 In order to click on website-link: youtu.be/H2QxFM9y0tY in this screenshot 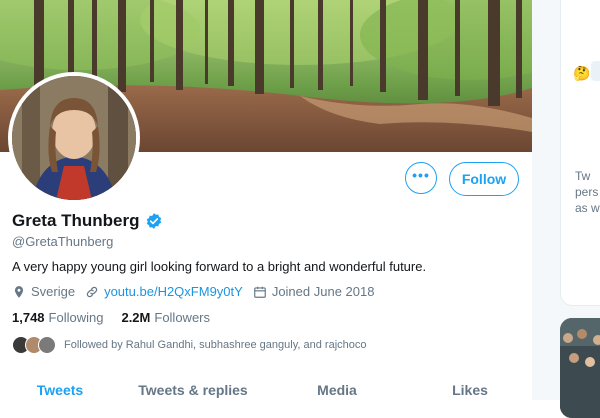, I will do `click(173, 291)`.